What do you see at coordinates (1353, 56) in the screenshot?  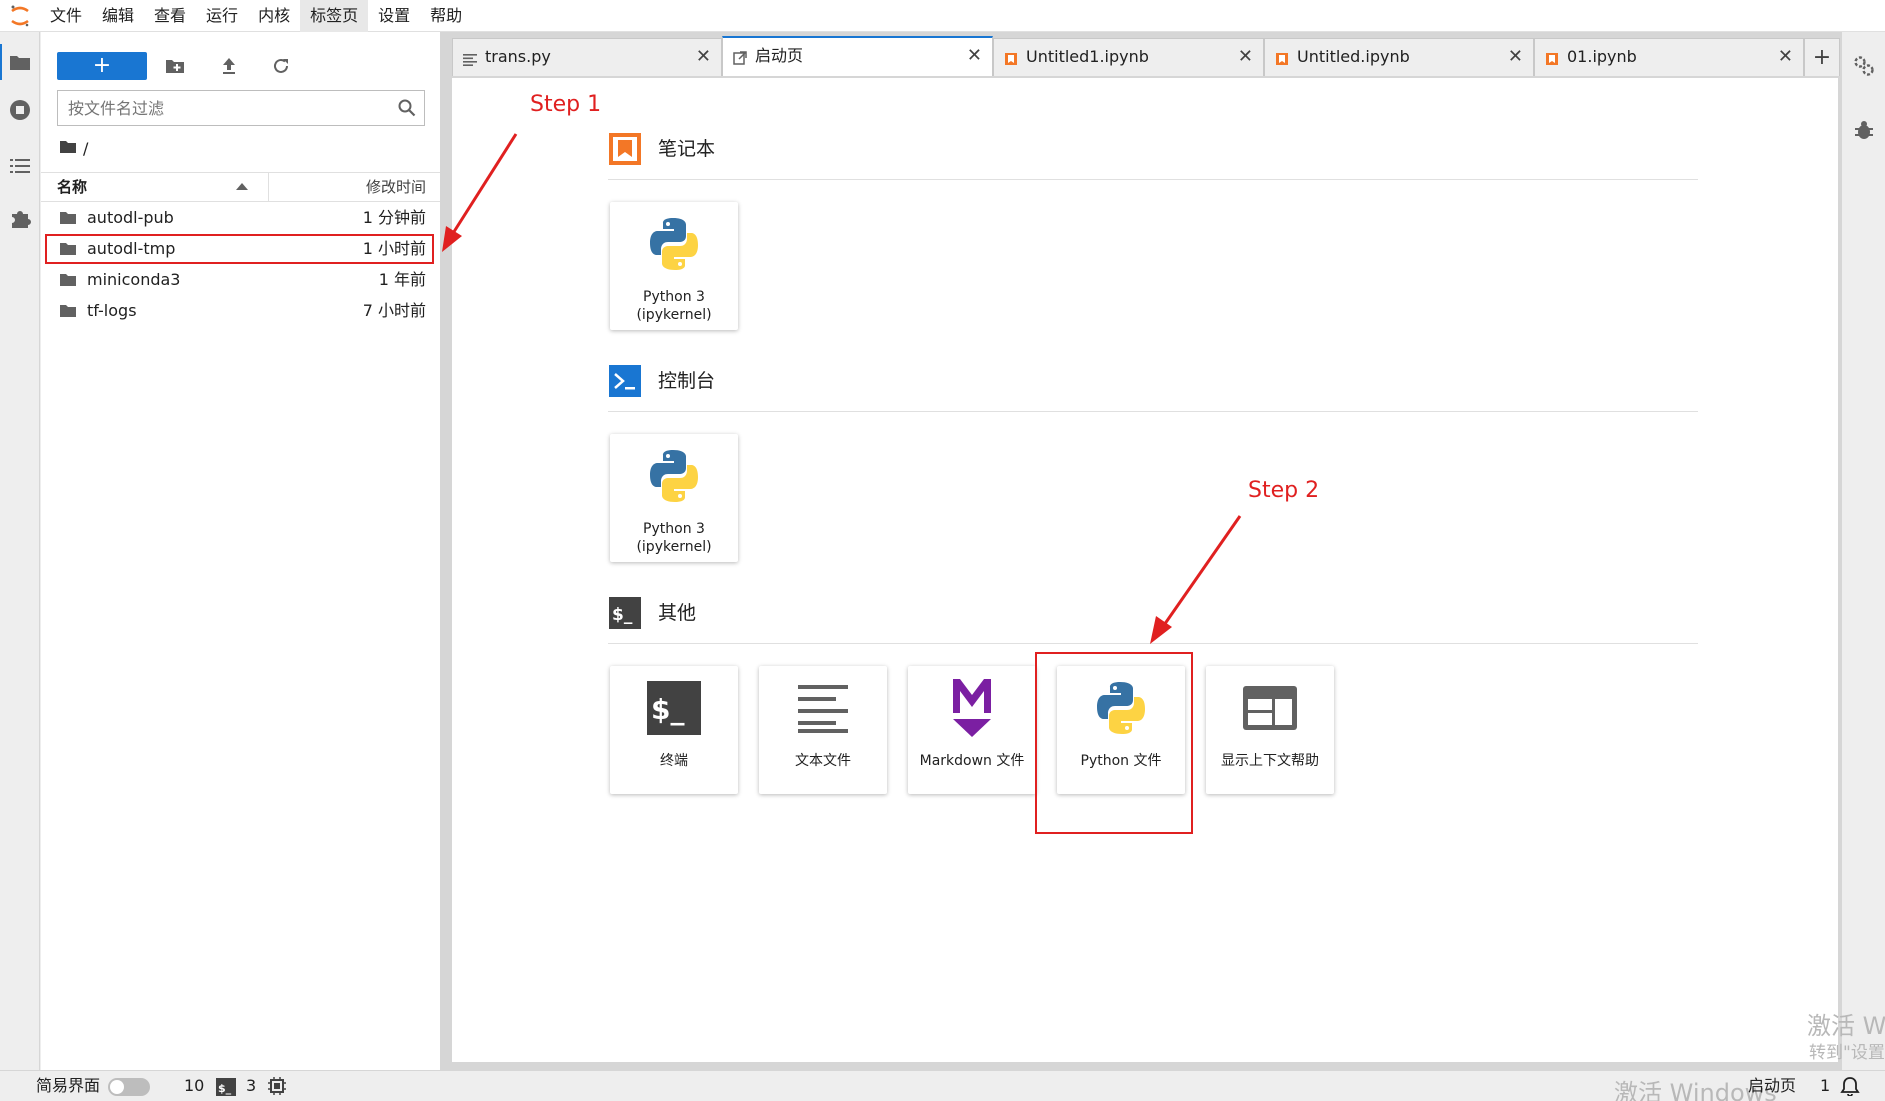 I see `tab-label: Untitled.ipynb` at bounding box center [1353, 56].